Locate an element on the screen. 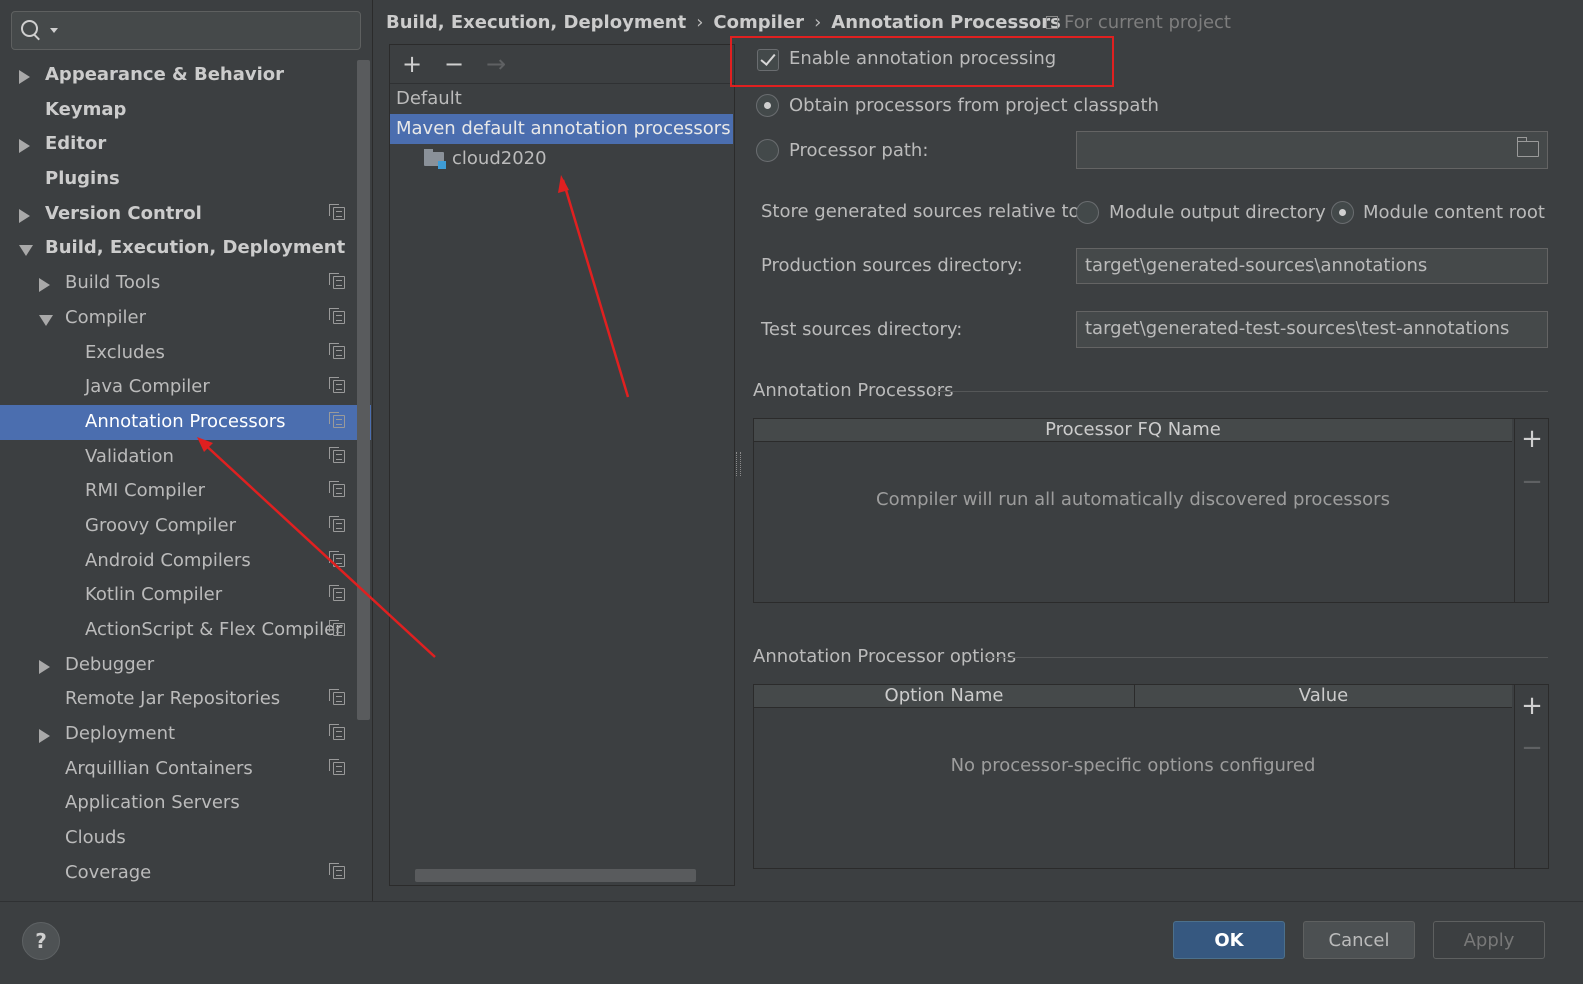 This screenshot has height=984, width=1583. sidebar-item-label: Keymap is located at coordinates (86, 109).